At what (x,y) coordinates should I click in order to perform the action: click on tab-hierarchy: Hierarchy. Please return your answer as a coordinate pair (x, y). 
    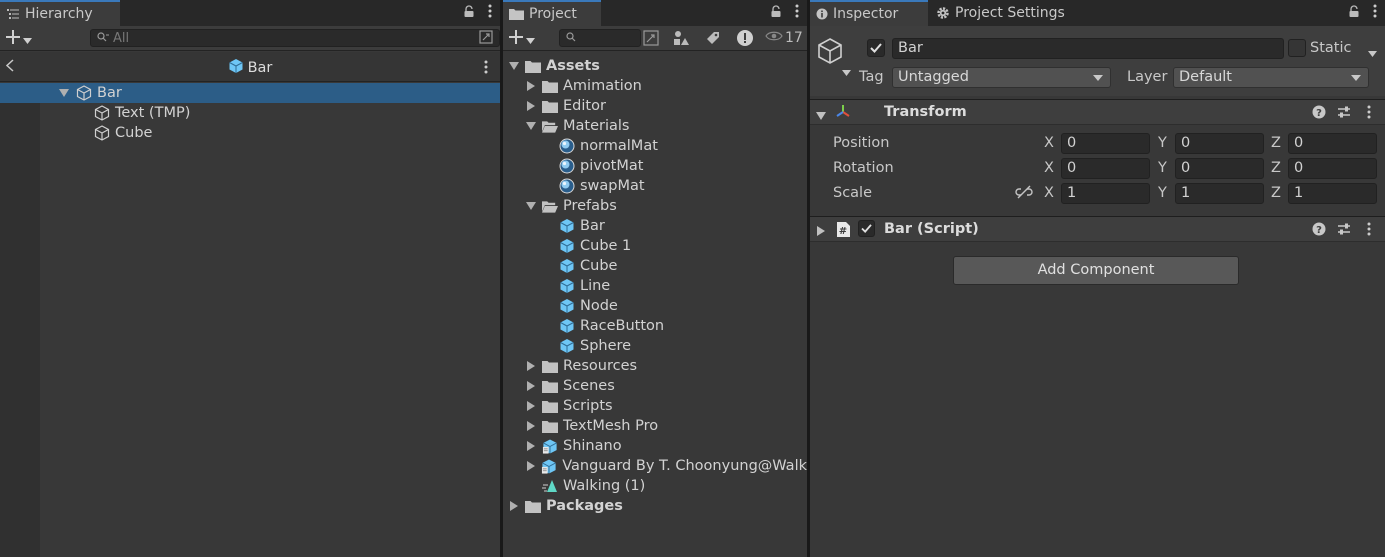
    Looking at the image, I should click on (60, 13).